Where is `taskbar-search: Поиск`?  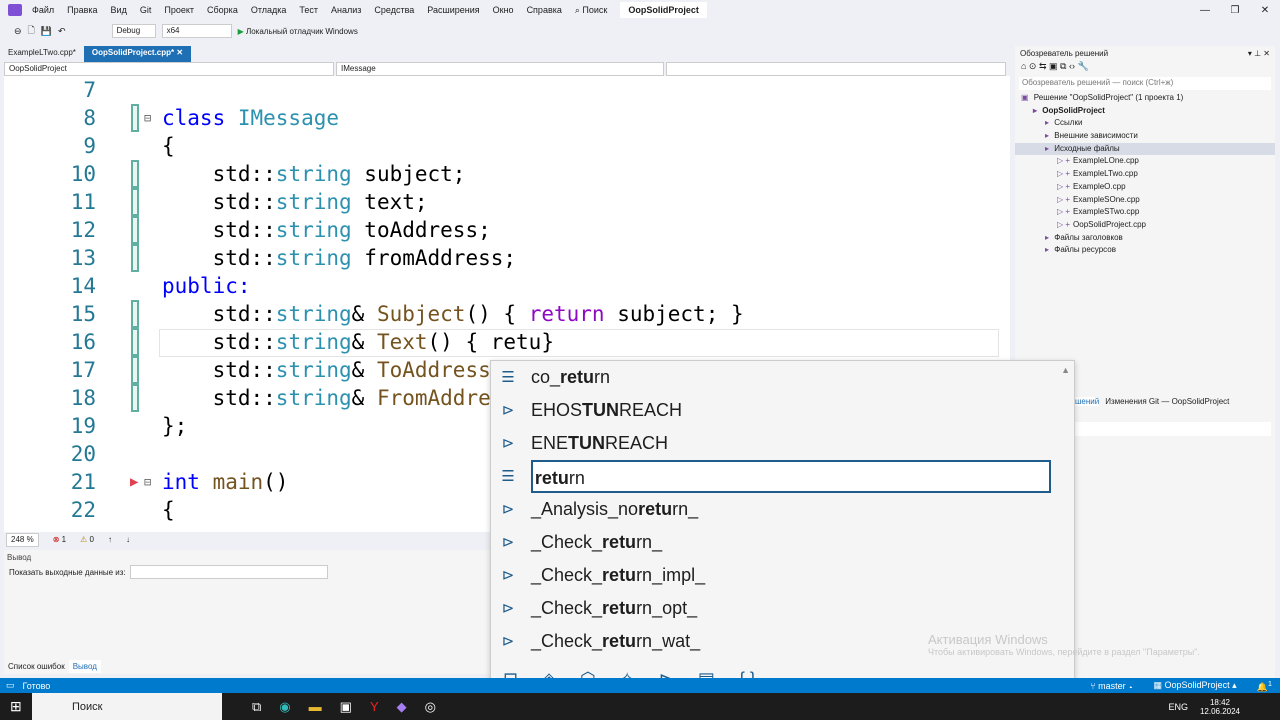
taskbar-search: Поиск is located at coordinates (127, 706).